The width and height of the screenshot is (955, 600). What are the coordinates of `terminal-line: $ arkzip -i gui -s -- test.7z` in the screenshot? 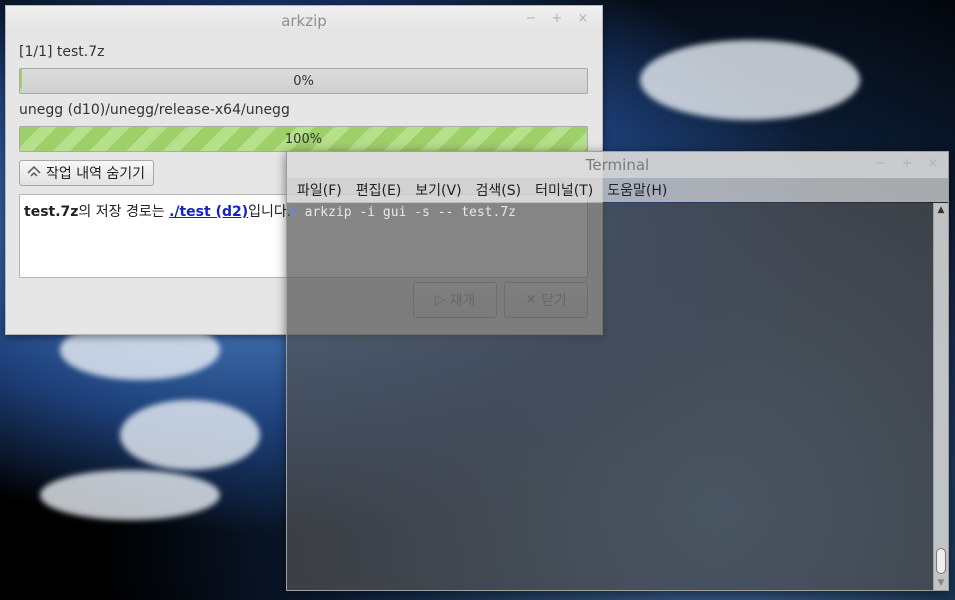 It's located at (402, 212).